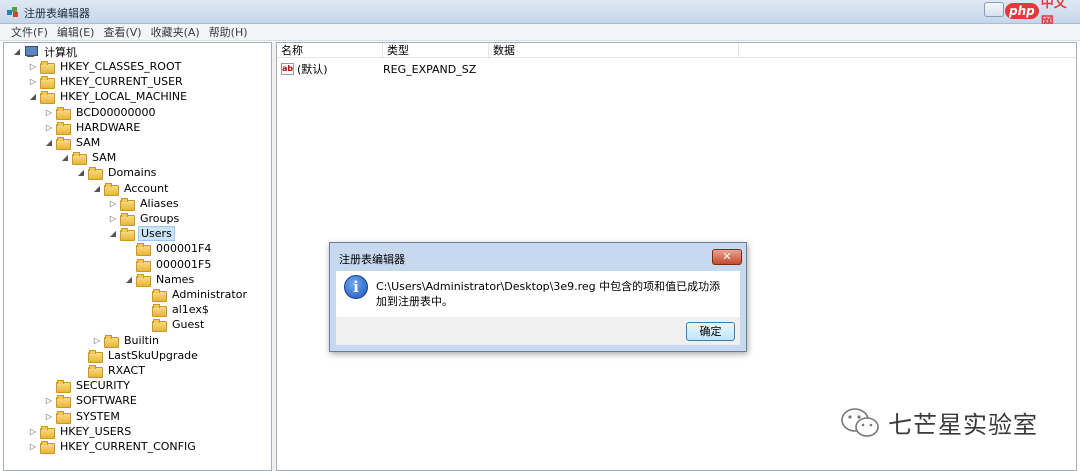  Describe the element at coordinates (141, 340) in the screenshot. I see `tree-item-label: Builtin` at that location.